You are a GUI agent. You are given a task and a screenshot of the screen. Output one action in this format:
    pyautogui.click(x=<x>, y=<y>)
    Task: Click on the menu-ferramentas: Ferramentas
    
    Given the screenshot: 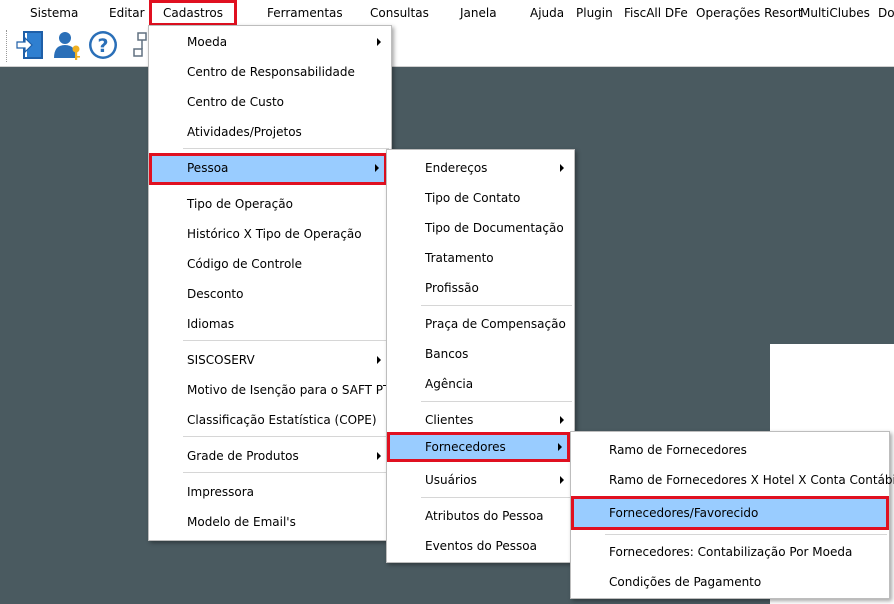 What is the action you would take?
    pyautogui.click(x=305, y=13)
    